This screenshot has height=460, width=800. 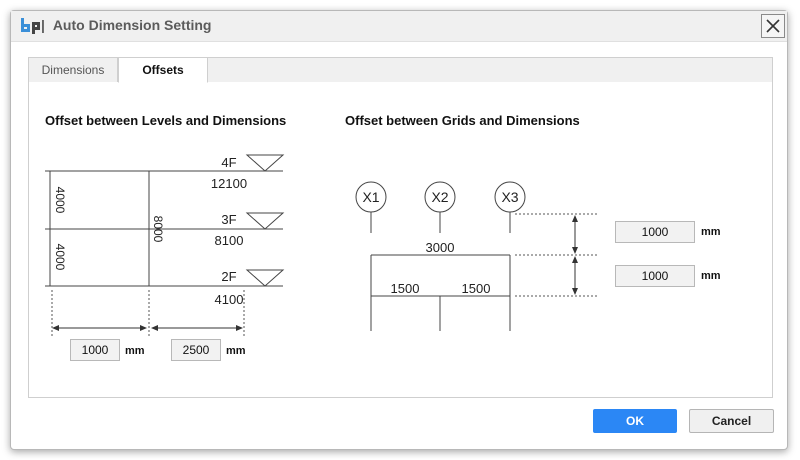 I want to click on grid-label-x3: X3, so click(x=509, y=197).